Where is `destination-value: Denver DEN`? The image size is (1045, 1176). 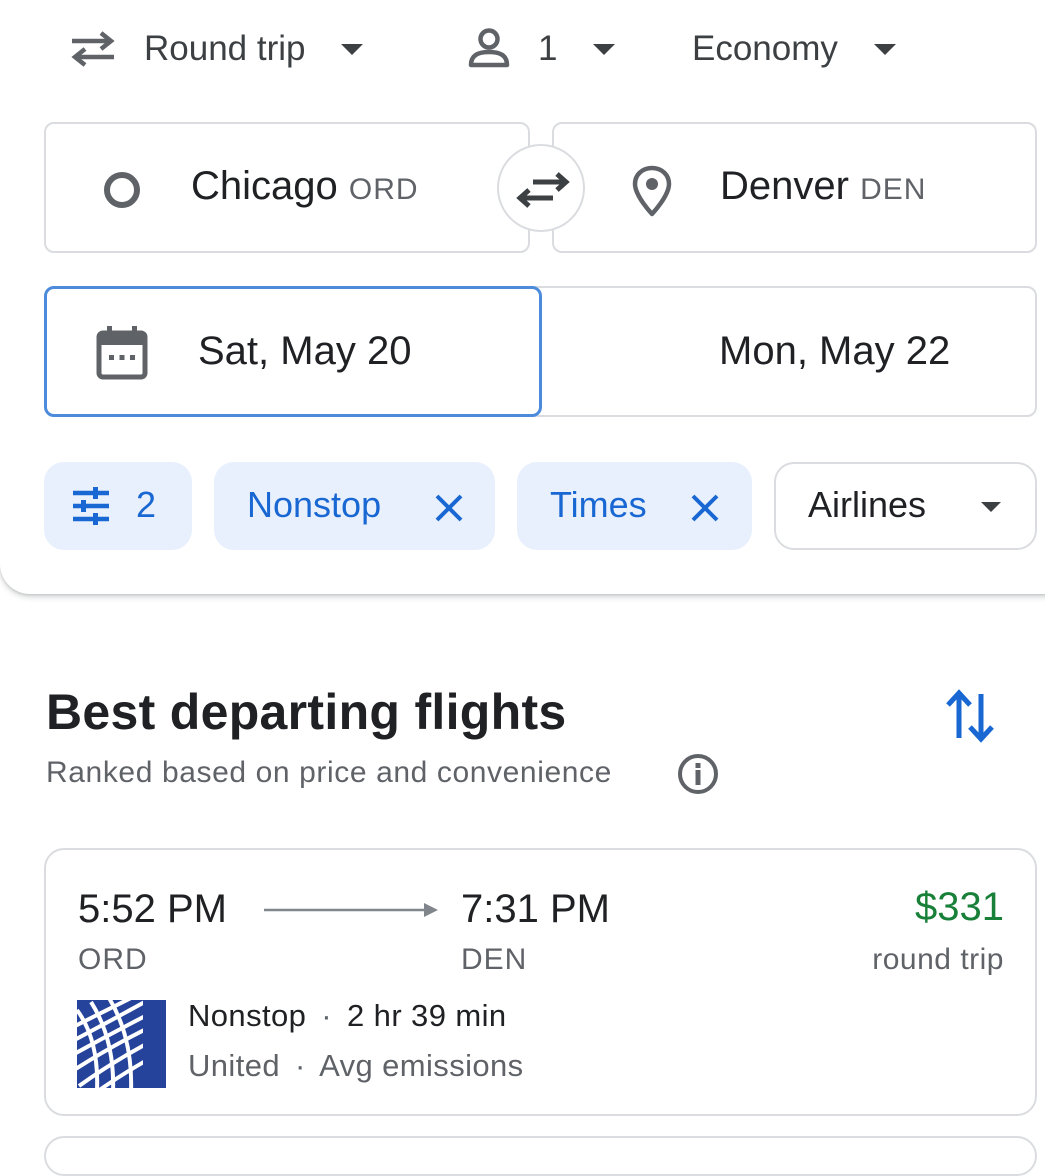
destination-value: Denver DEN is located at coordinates (823, 186).